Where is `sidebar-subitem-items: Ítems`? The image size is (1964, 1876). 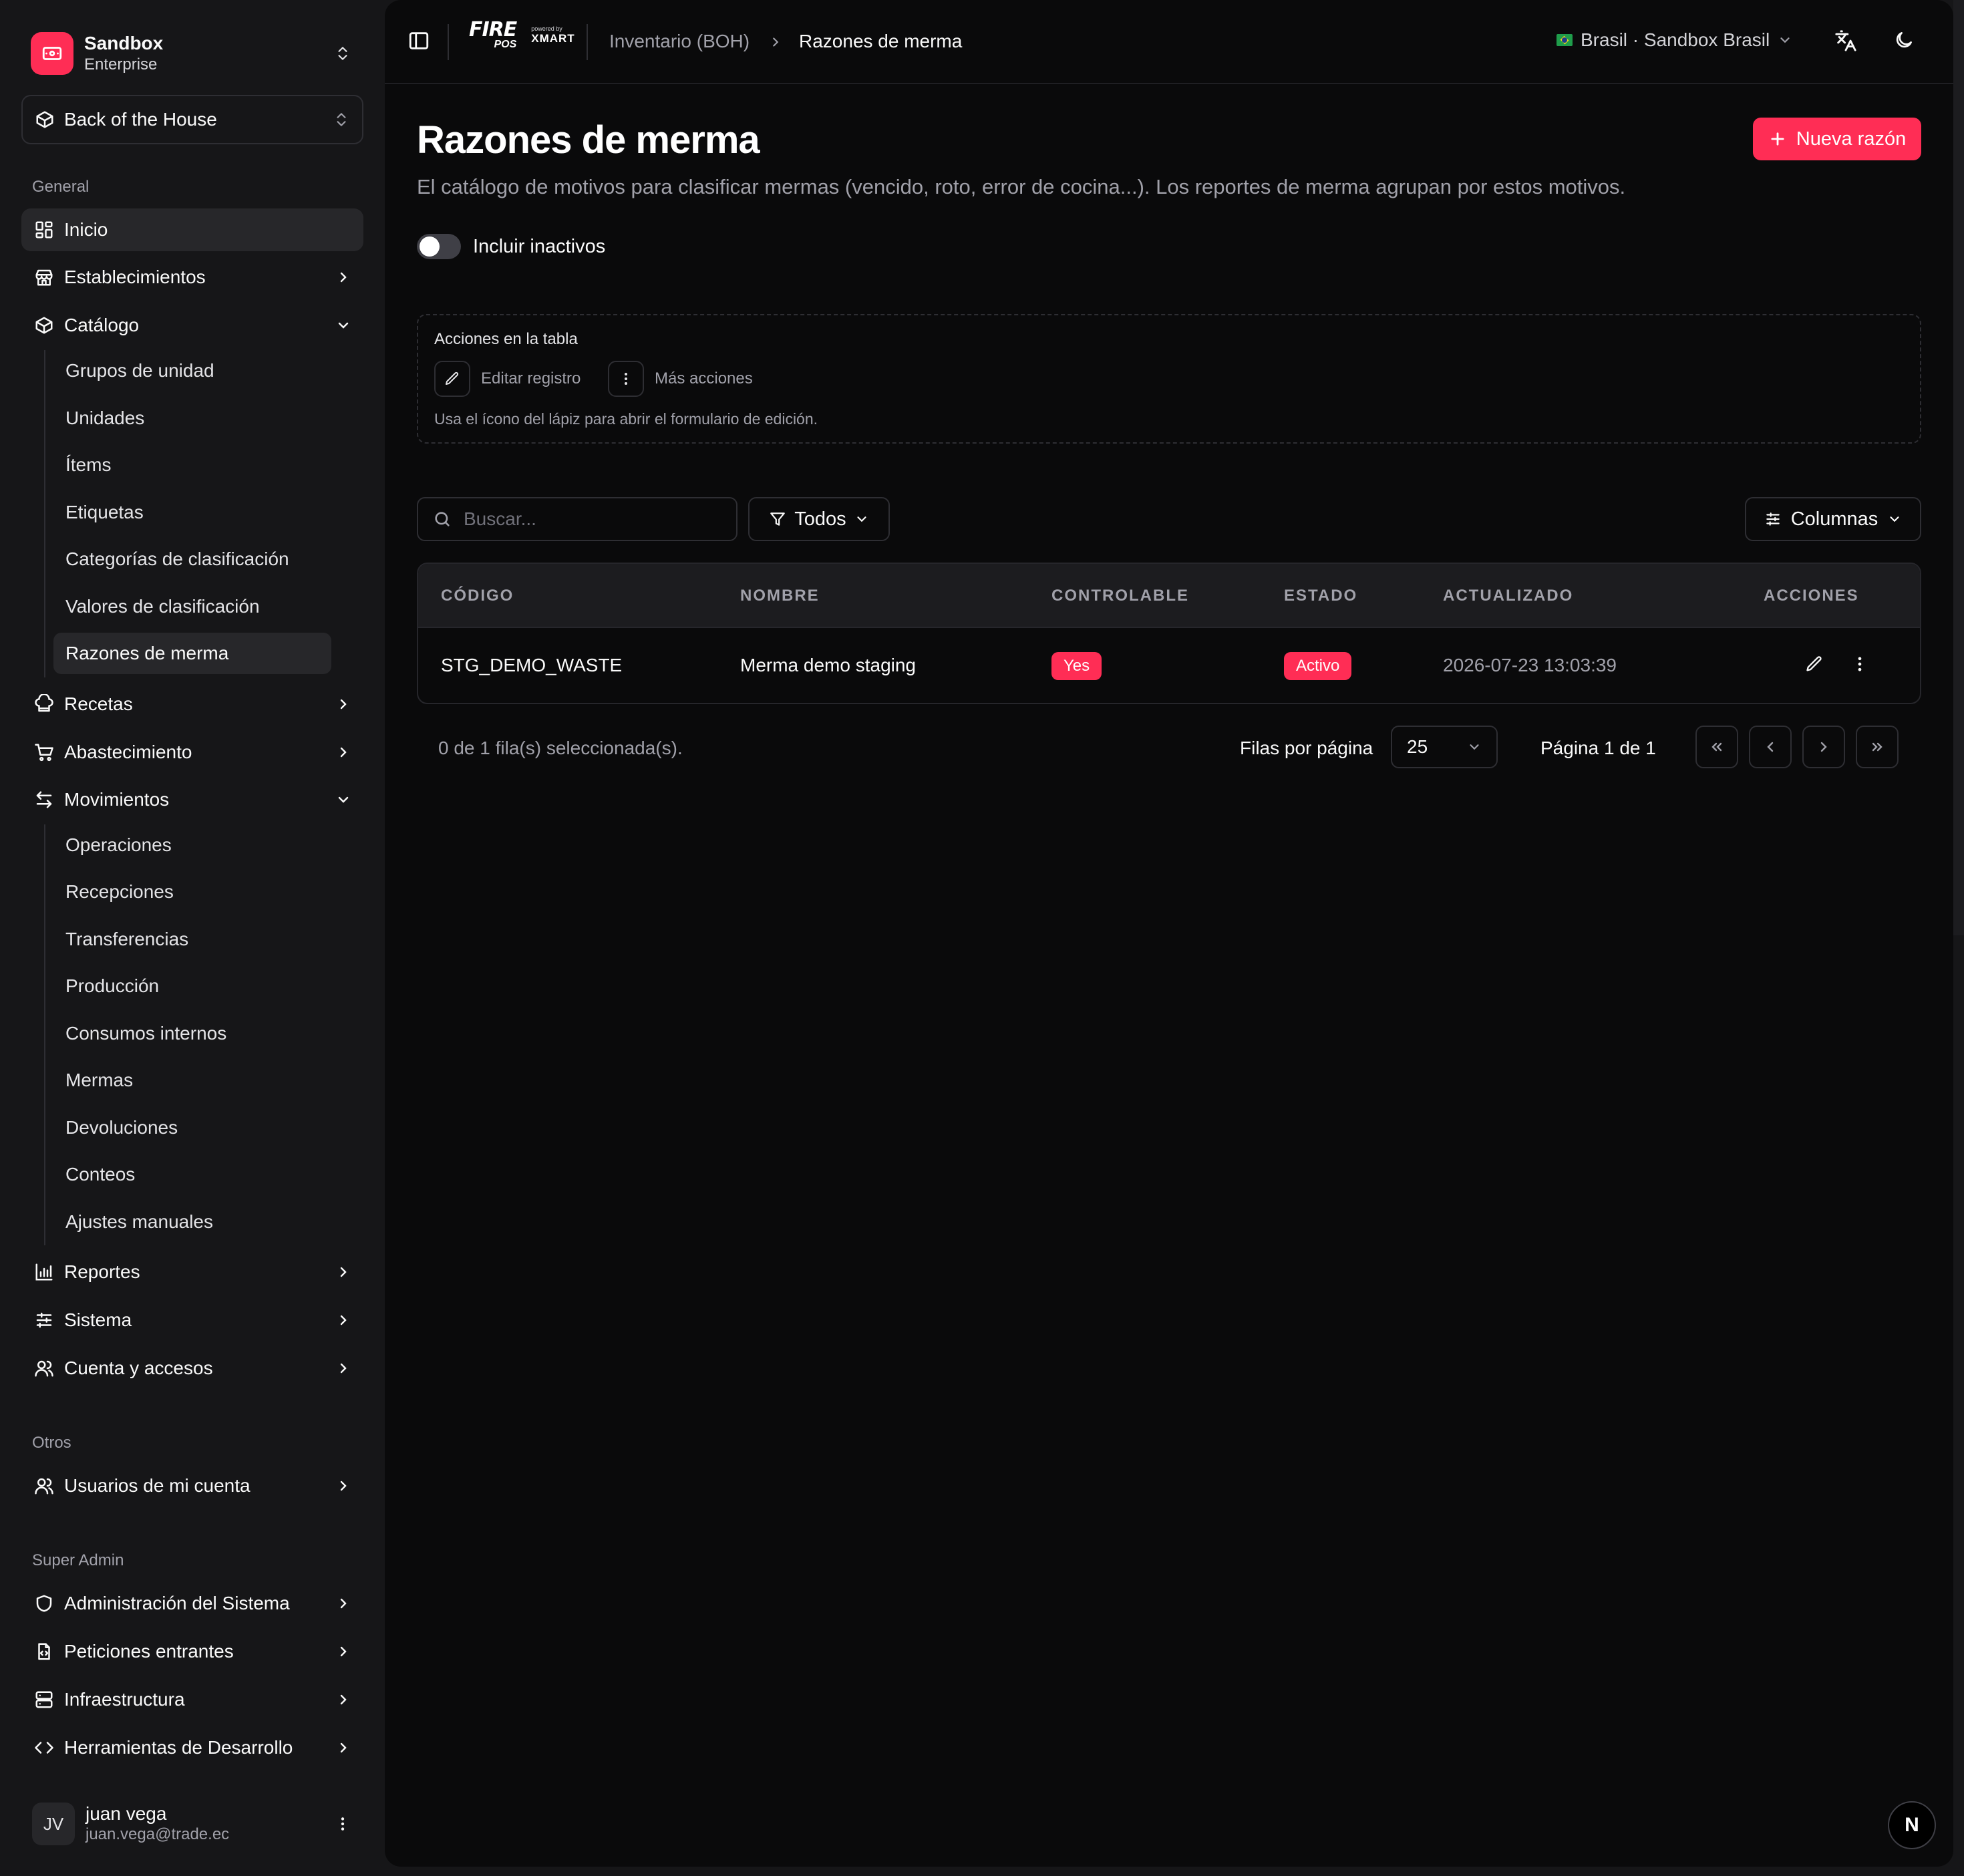 sidebar-subitem-items: Ítems is located at coordinates (192, 465).